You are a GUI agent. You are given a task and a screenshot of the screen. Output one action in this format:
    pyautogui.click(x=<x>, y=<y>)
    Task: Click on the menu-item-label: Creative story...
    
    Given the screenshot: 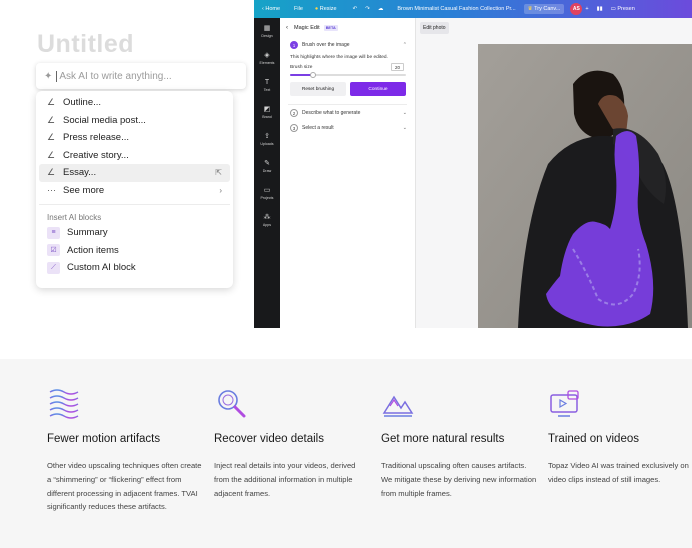 What is the action you would take?
    pyautogui.click(x=96, y=155)
    